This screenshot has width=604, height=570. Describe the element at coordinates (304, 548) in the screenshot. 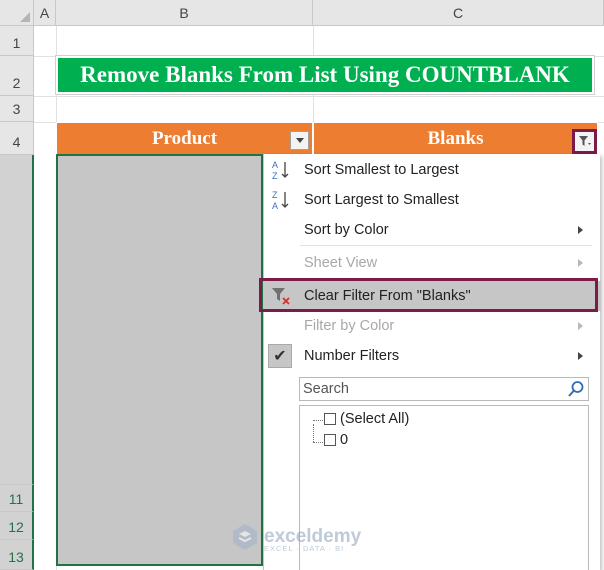

I see `watermark-tagline: EXCEL · DATA · BI` at that location.